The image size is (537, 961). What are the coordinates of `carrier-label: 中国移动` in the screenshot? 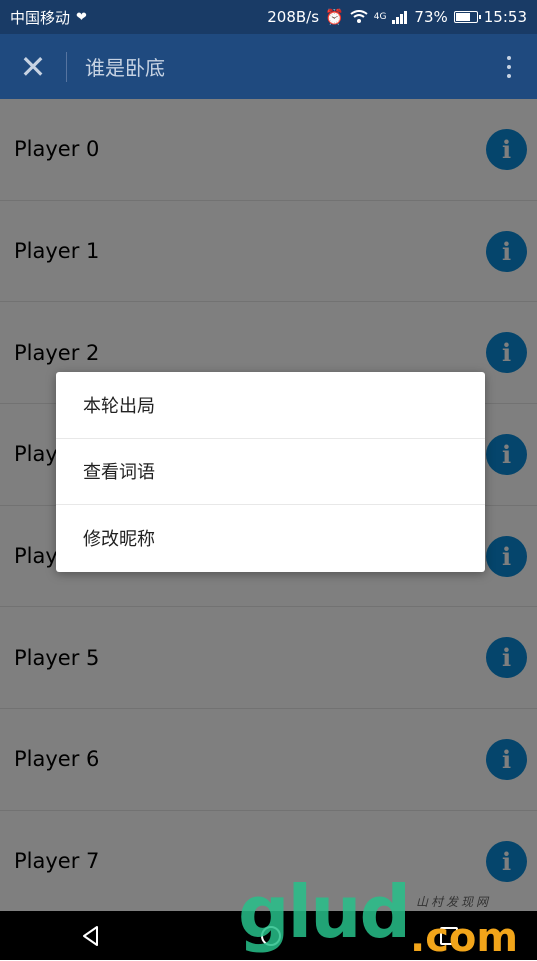 It's located at (40, 17).